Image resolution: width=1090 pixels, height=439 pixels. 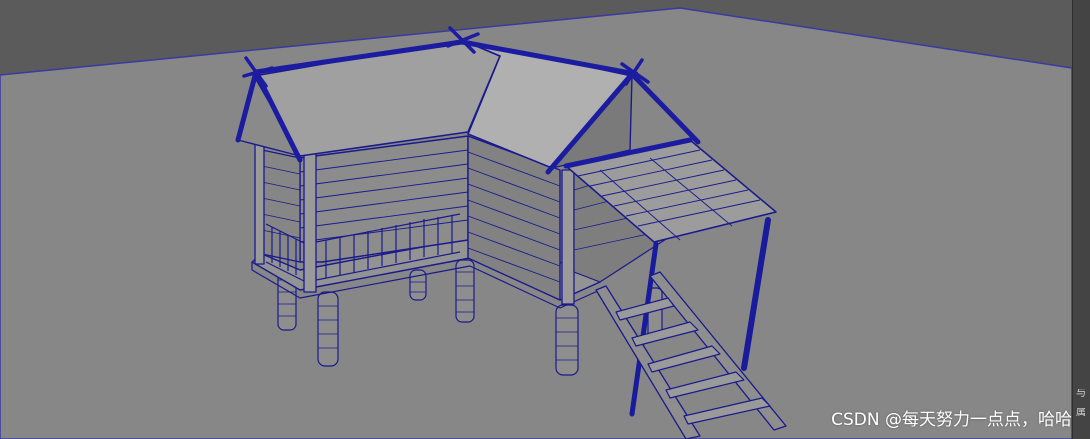 What do you see at coordinates (384, 199) in the screenshot?
I see `front-wall-left` at bounding box center [384, 199].